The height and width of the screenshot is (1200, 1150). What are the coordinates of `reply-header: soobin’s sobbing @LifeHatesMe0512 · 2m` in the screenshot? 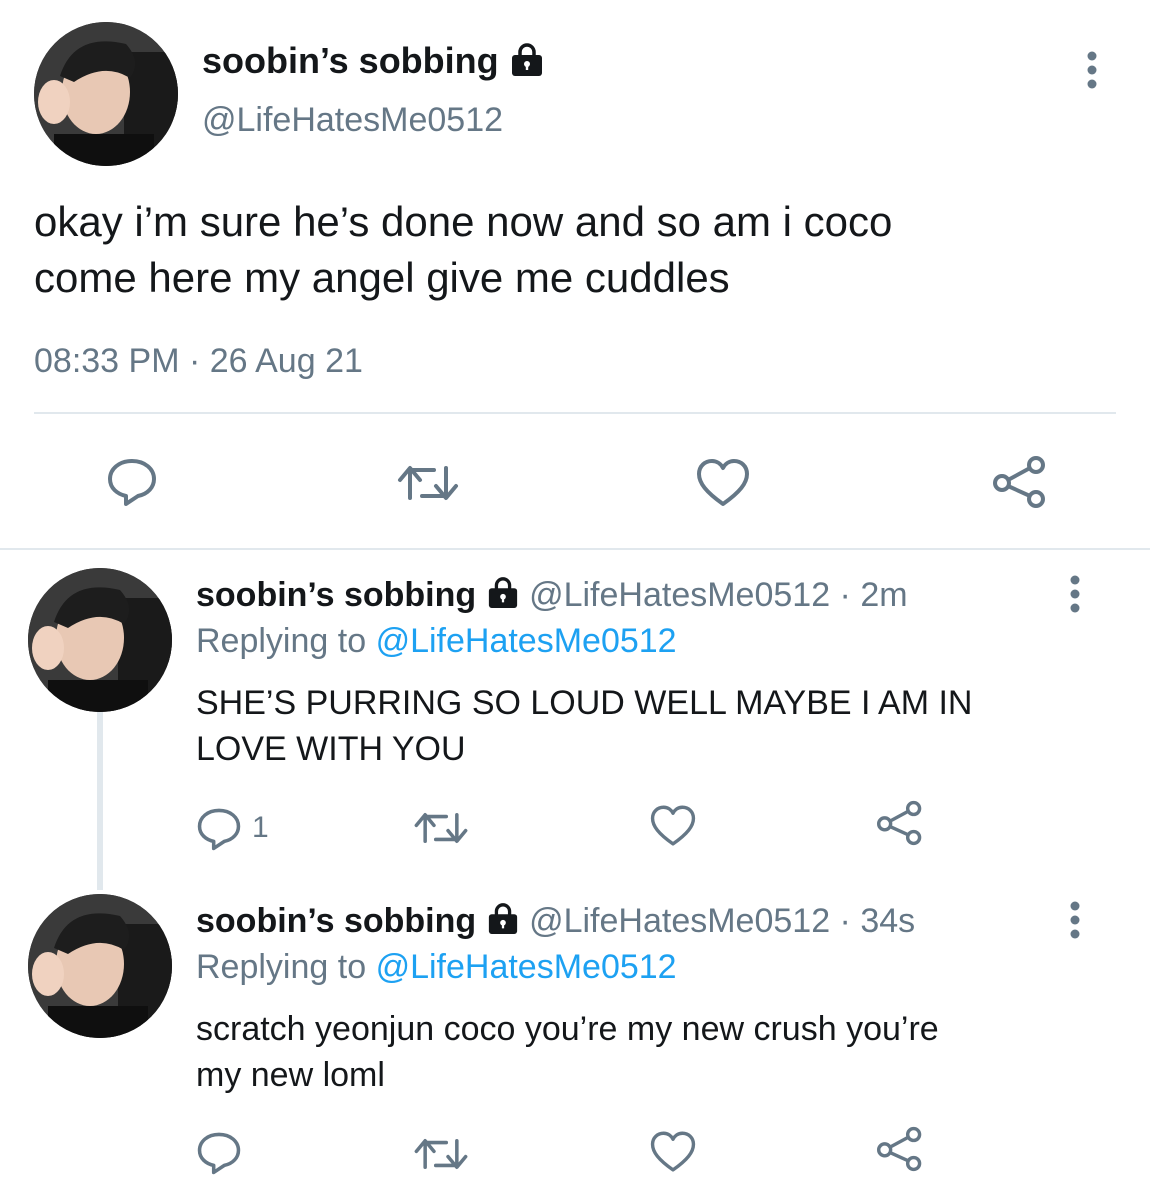 It's located at (552, 596).